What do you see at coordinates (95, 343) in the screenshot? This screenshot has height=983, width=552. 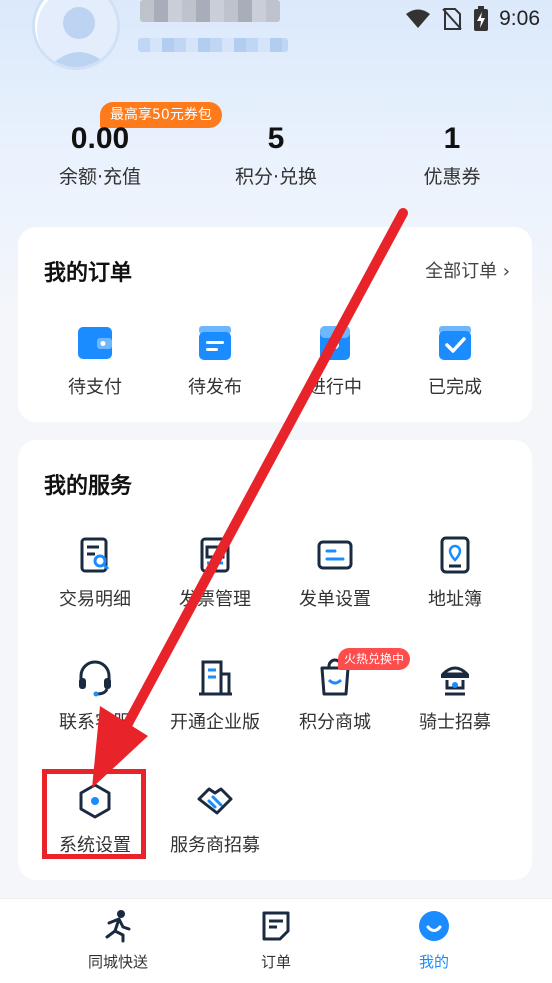 I see `wallet-icon` at bounding box center [95, 343].